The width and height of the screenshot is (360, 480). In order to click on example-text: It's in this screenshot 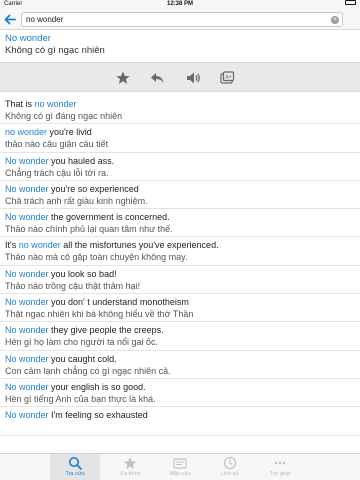, I will do `click(12, 245)`.